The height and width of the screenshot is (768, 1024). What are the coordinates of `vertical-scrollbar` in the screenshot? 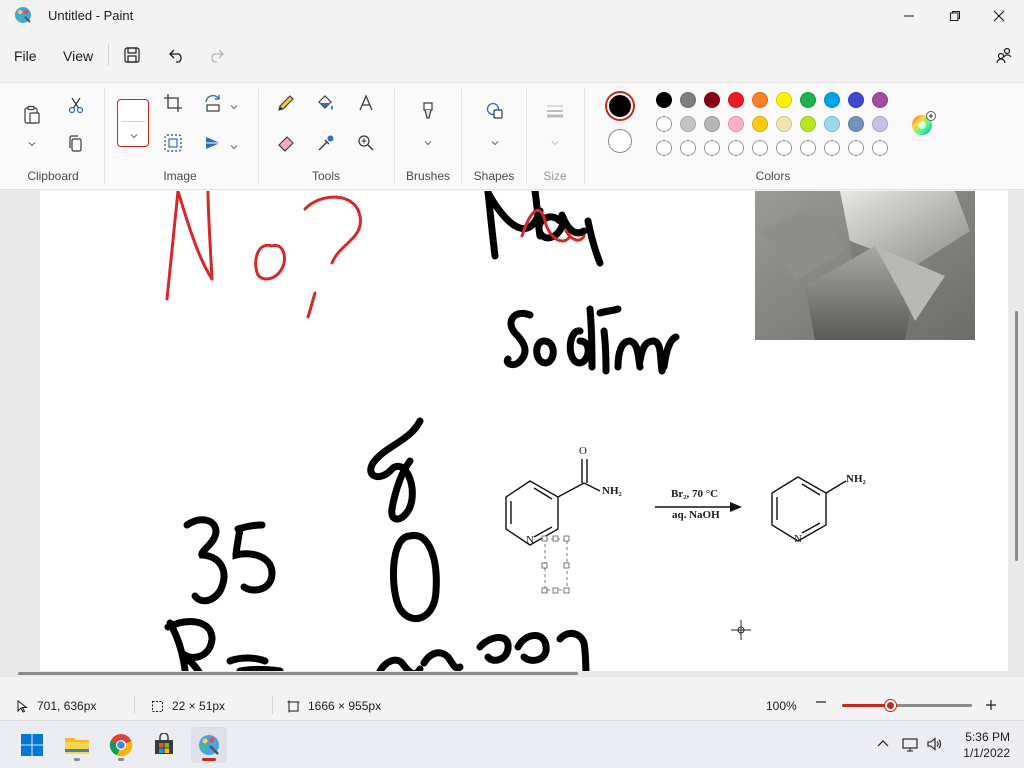 It's located at (1016, 436).